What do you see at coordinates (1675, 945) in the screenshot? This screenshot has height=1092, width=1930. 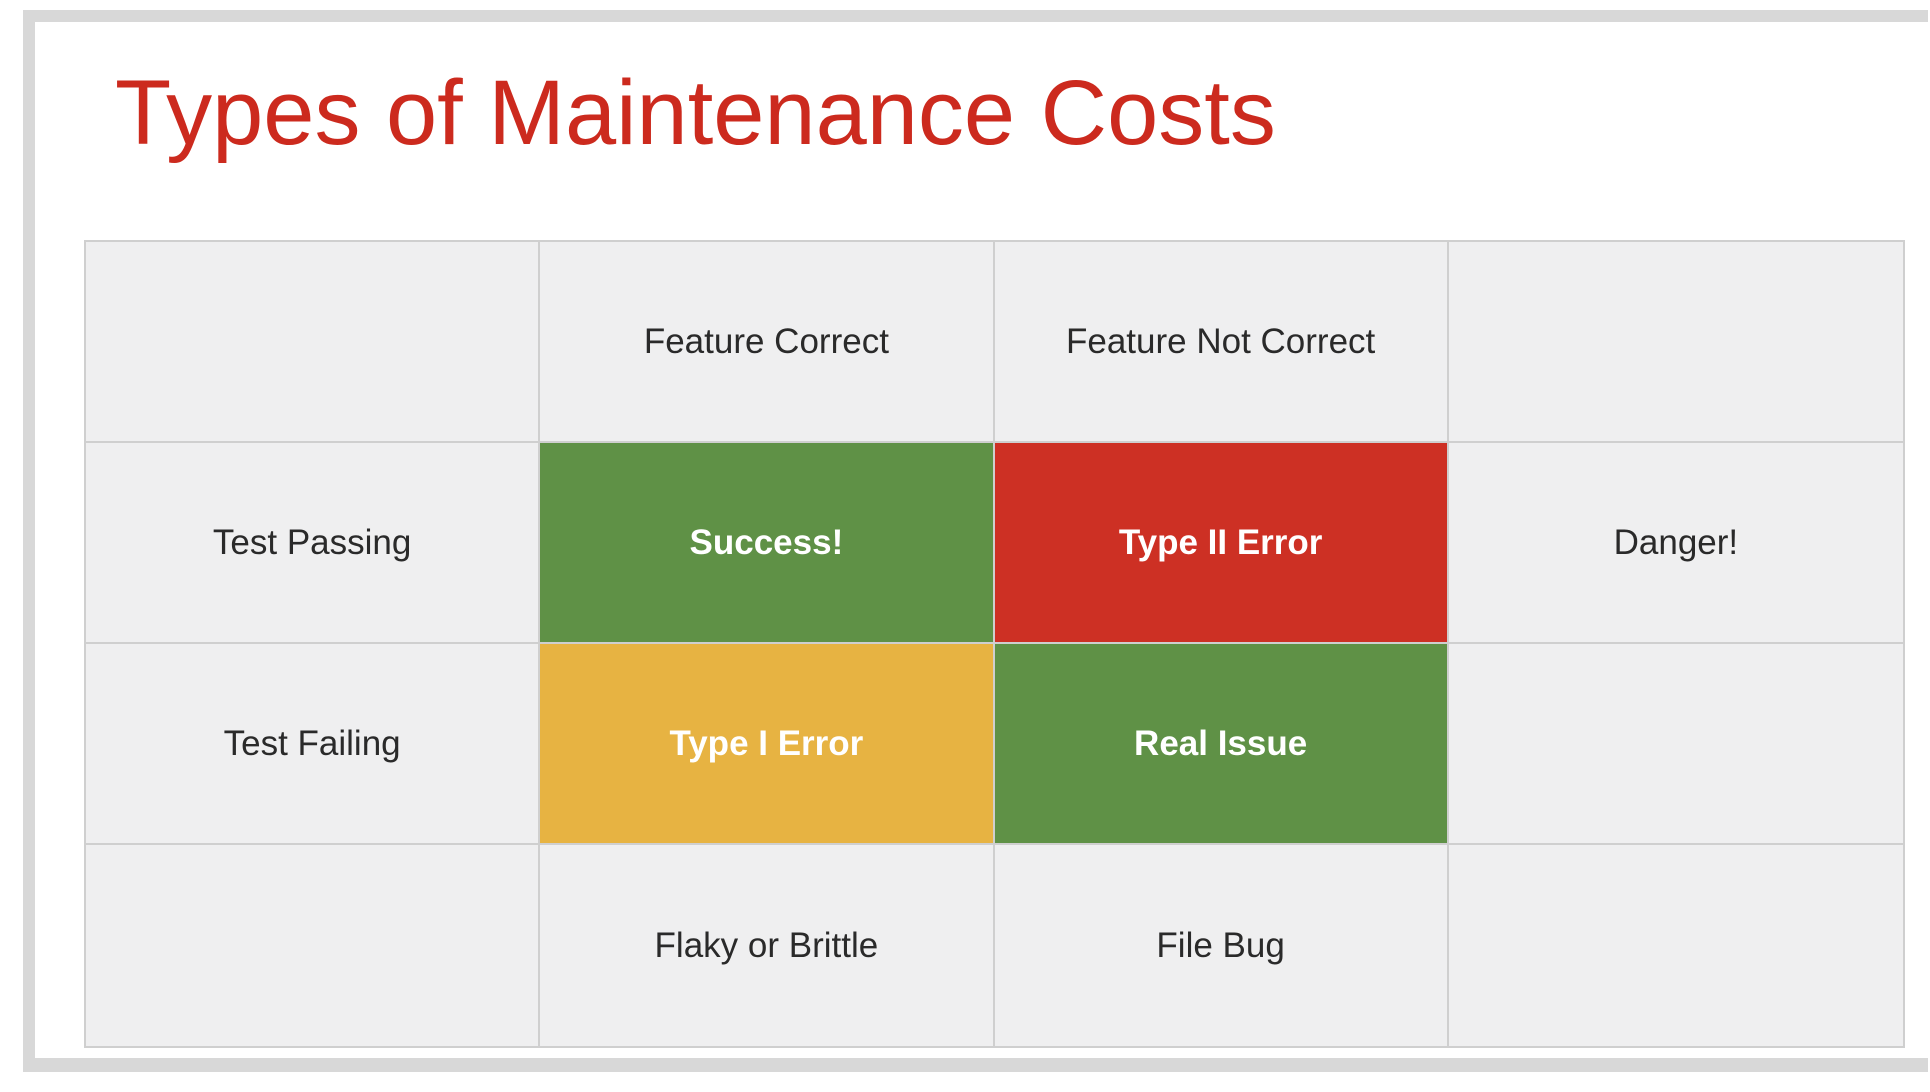 I see `corner-cell-bottom-right` at bounding box center [1675, 945].